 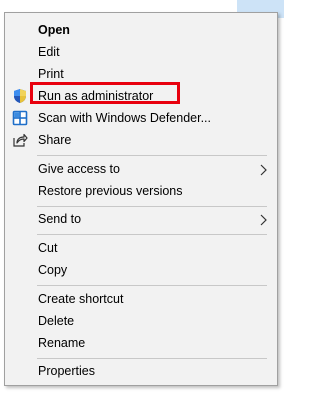 I want to click on menu-item-label: Open, so click(x=54, y=30).